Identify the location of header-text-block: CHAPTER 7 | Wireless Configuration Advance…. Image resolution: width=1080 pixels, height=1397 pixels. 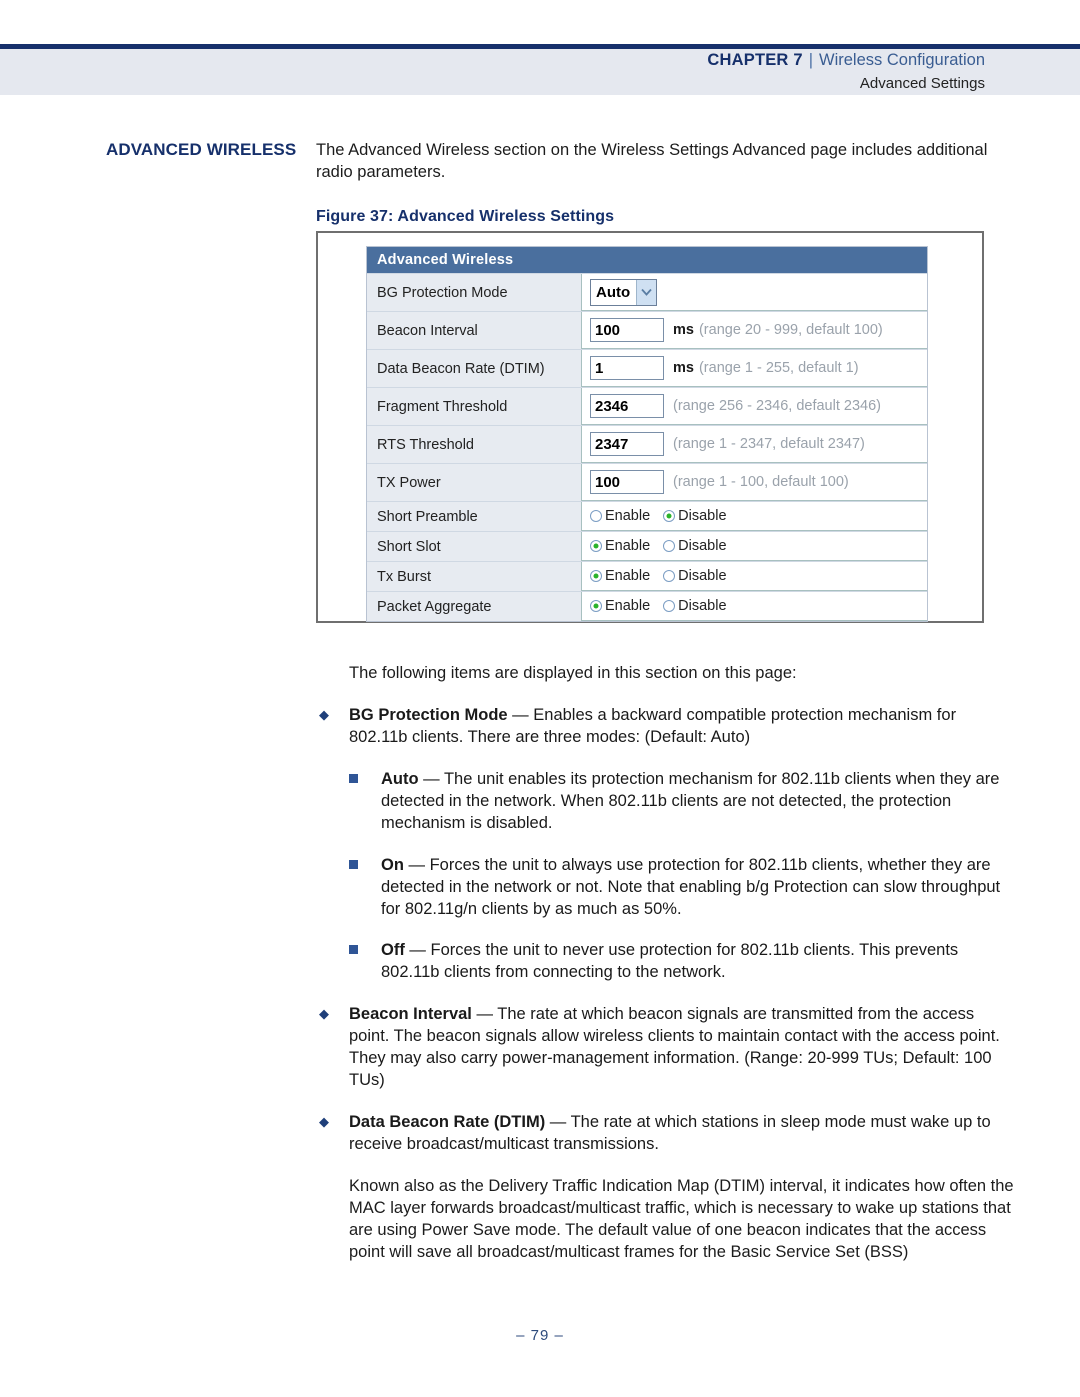
(846, 72).